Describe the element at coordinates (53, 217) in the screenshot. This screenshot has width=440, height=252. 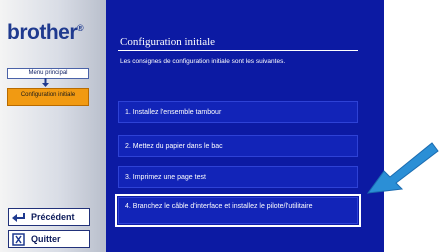
I see `previous-button-label: Précédent` at that location.